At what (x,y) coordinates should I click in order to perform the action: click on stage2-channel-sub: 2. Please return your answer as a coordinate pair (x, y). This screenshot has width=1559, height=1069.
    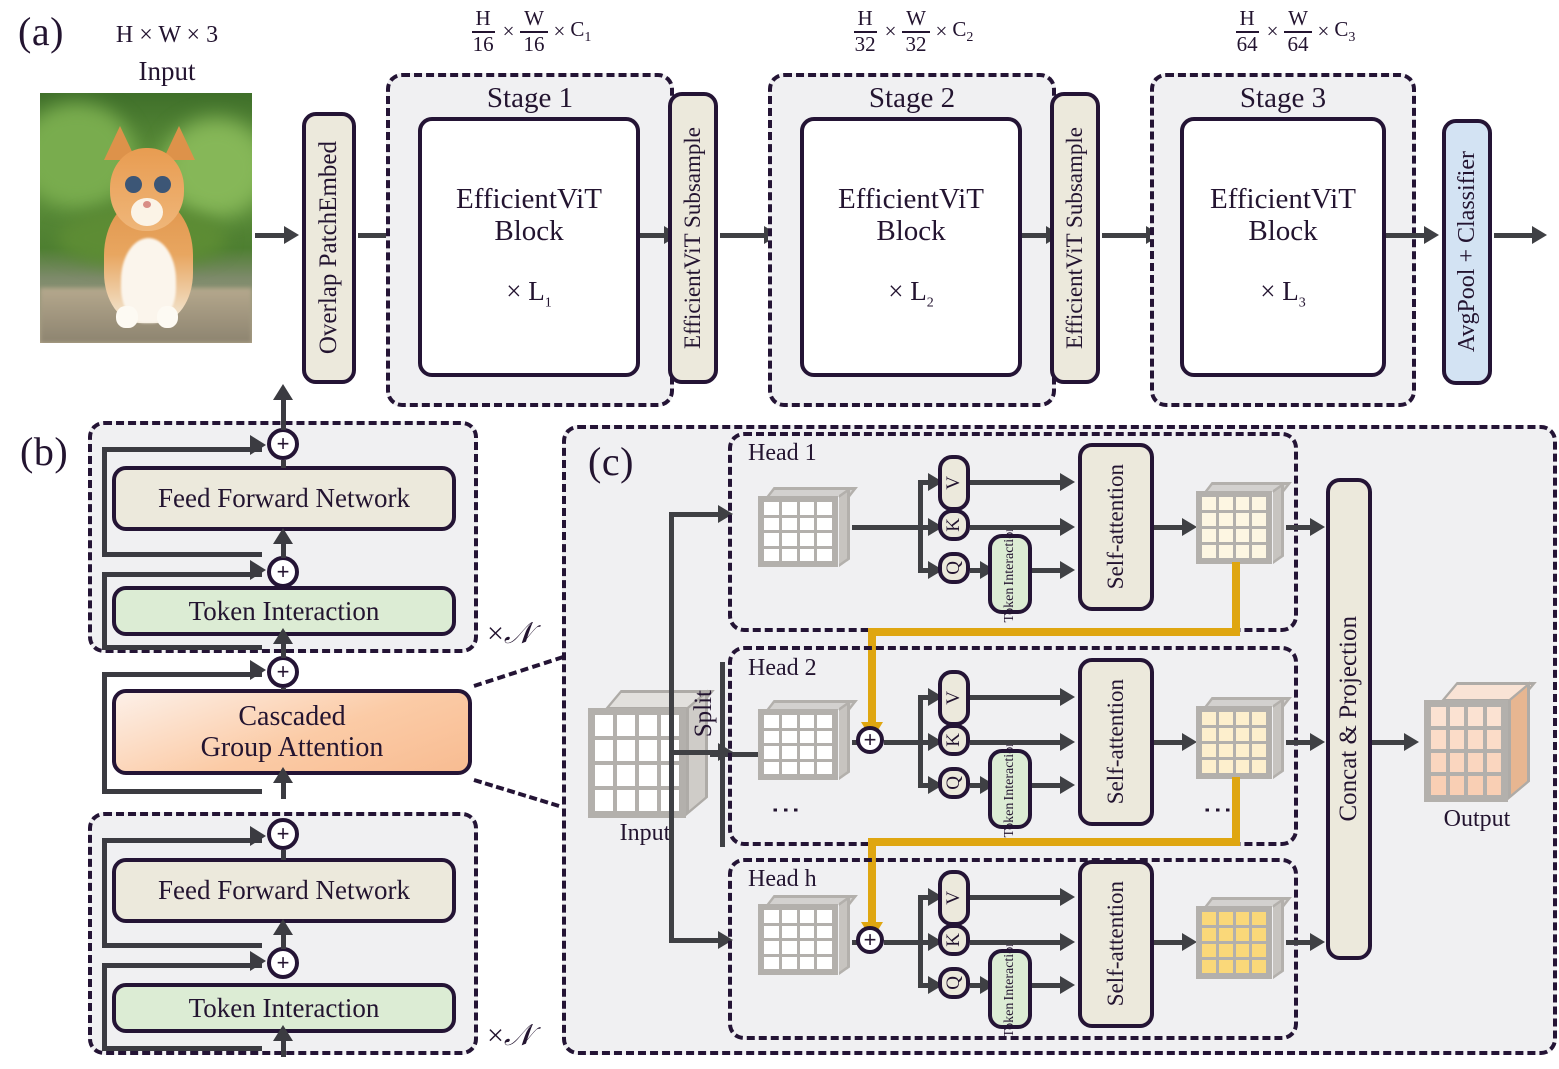
    Looking at the image, I should click on (970, 38).